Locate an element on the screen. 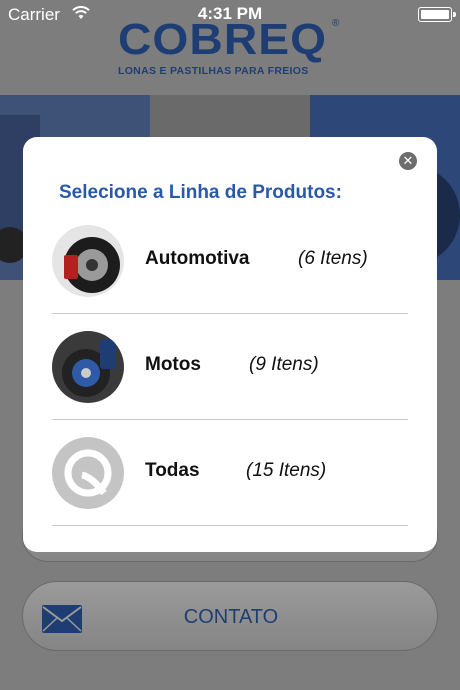  option-todas: Todas (15 Itens) is located at coordinates (230, 473).